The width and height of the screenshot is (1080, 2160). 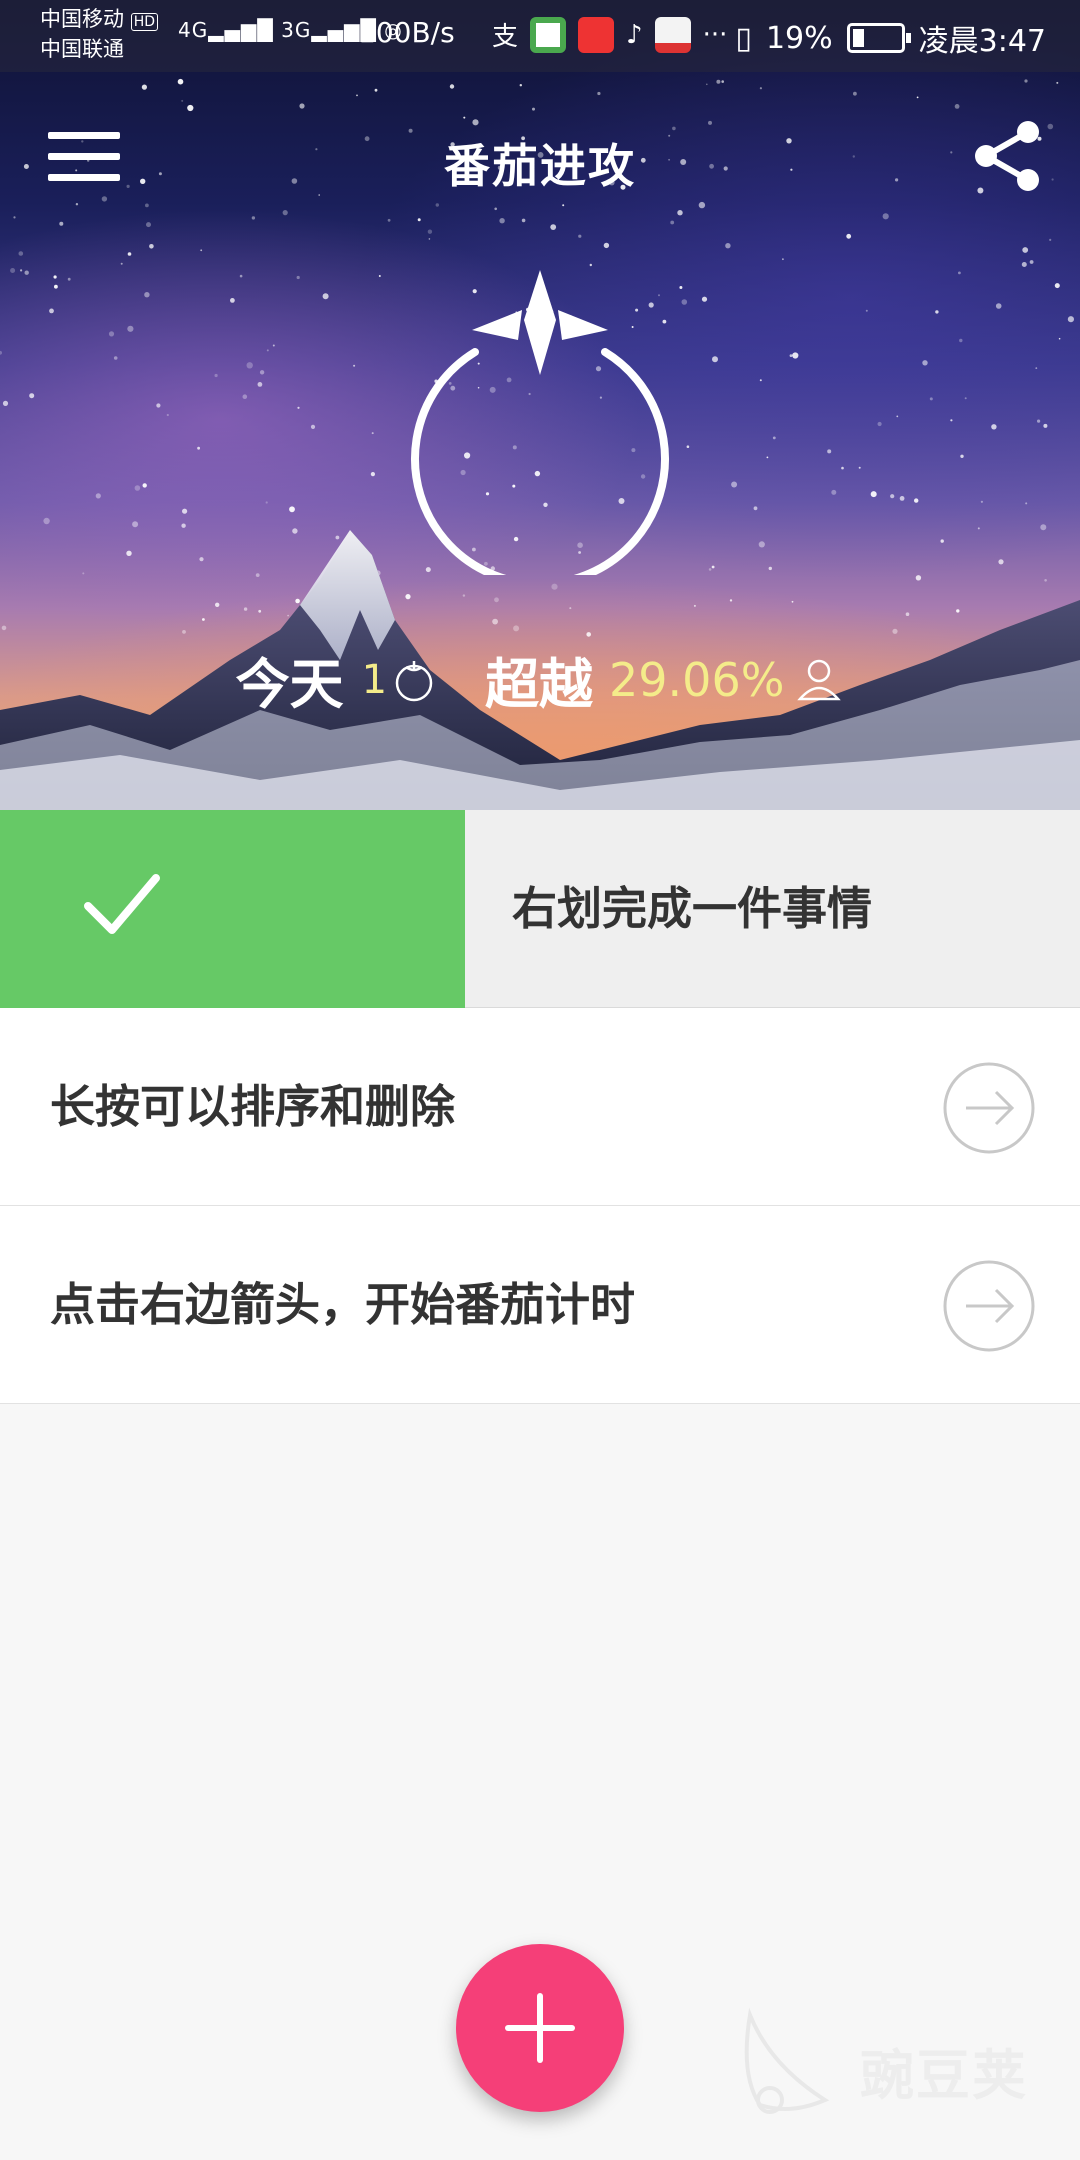 I want to click on task-row: 点击右边箭头，开始番茄计时, so click(x=540, y=1305).